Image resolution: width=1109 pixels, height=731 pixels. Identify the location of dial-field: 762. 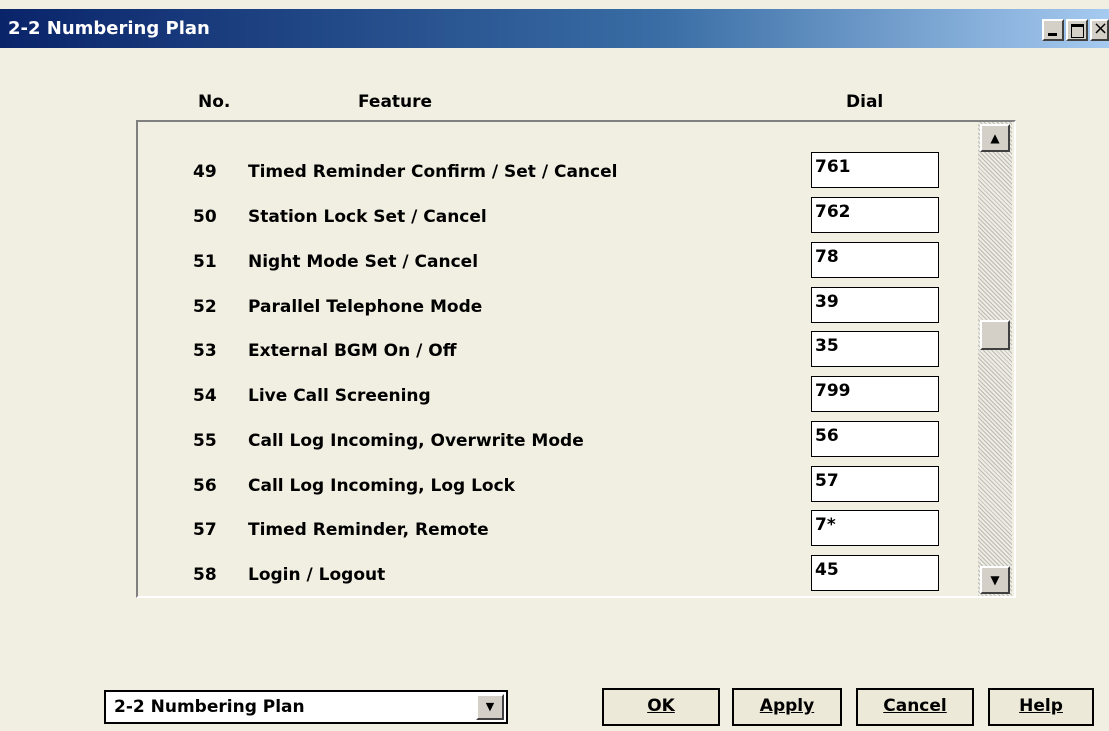
(875, 215).